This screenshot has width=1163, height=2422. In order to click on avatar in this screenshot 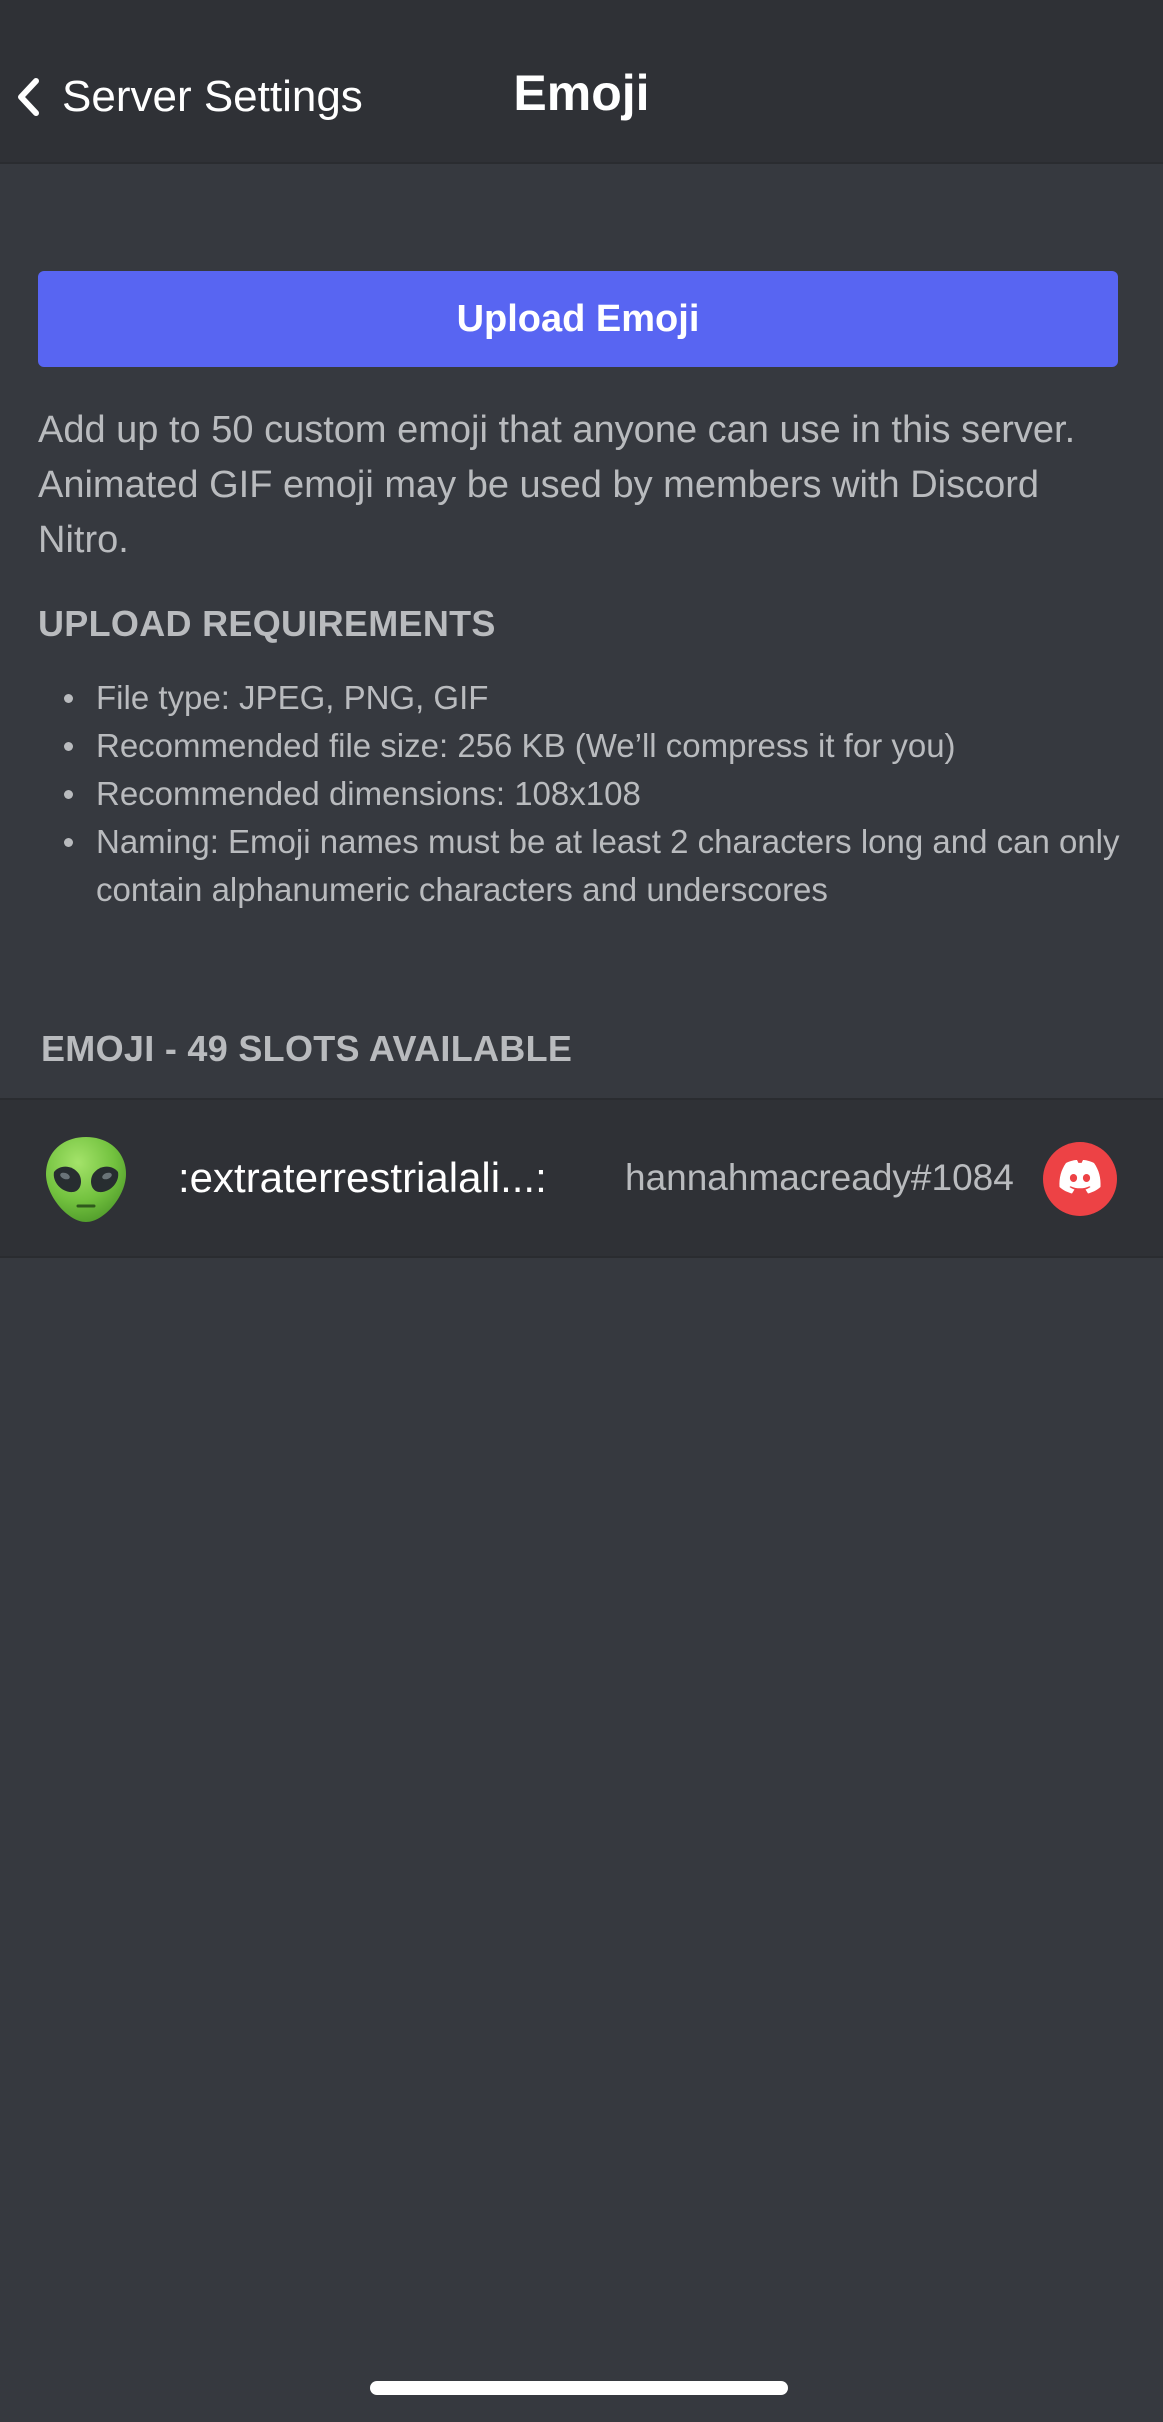, I will do `click(1080, 1179)`.